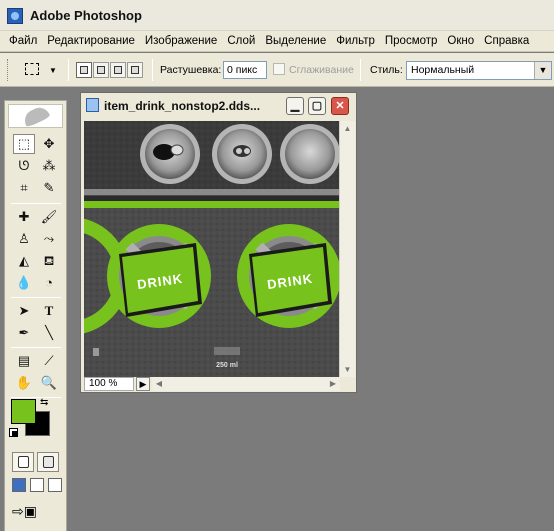 The height and width of the screenshot is (531, 554). I want to click on antialias-checkbox, so click(279, 69).